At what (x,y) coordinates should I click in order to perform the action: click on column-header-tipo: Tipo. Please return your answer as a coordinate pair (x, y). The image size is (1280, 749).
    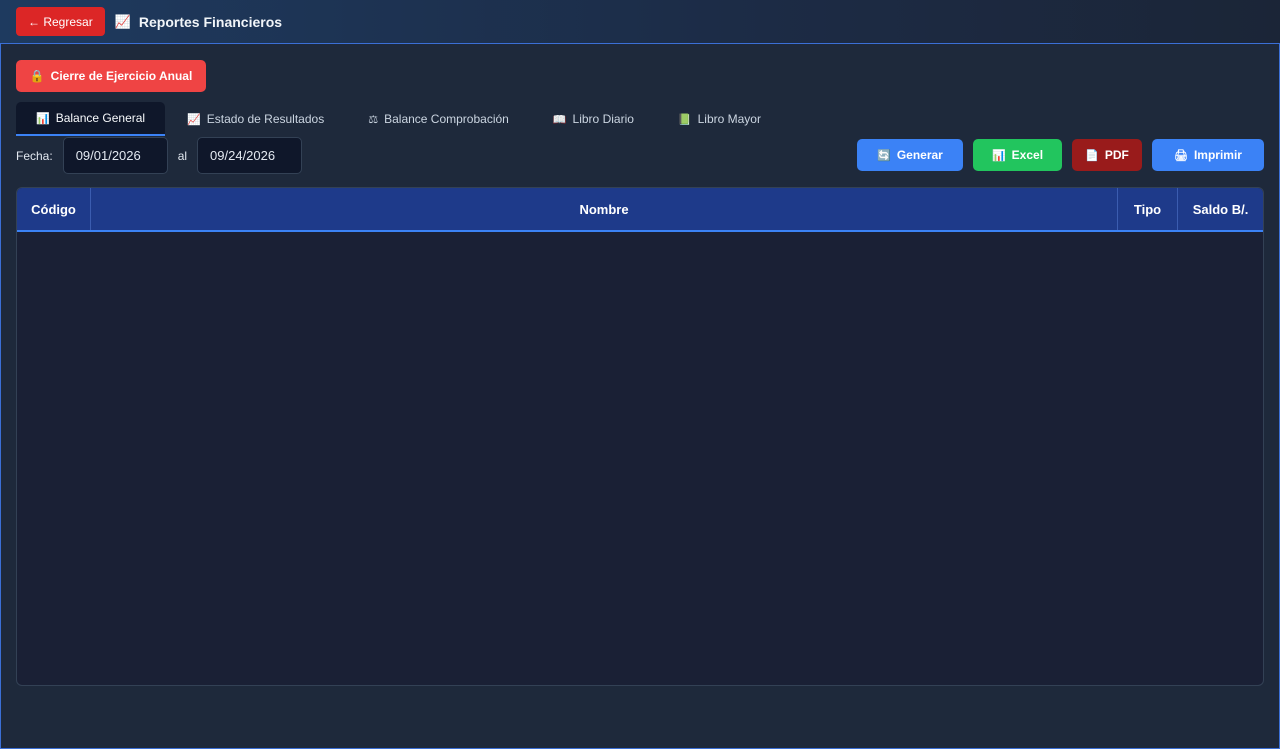
    Looking at the image, I should click on (1147, 209).